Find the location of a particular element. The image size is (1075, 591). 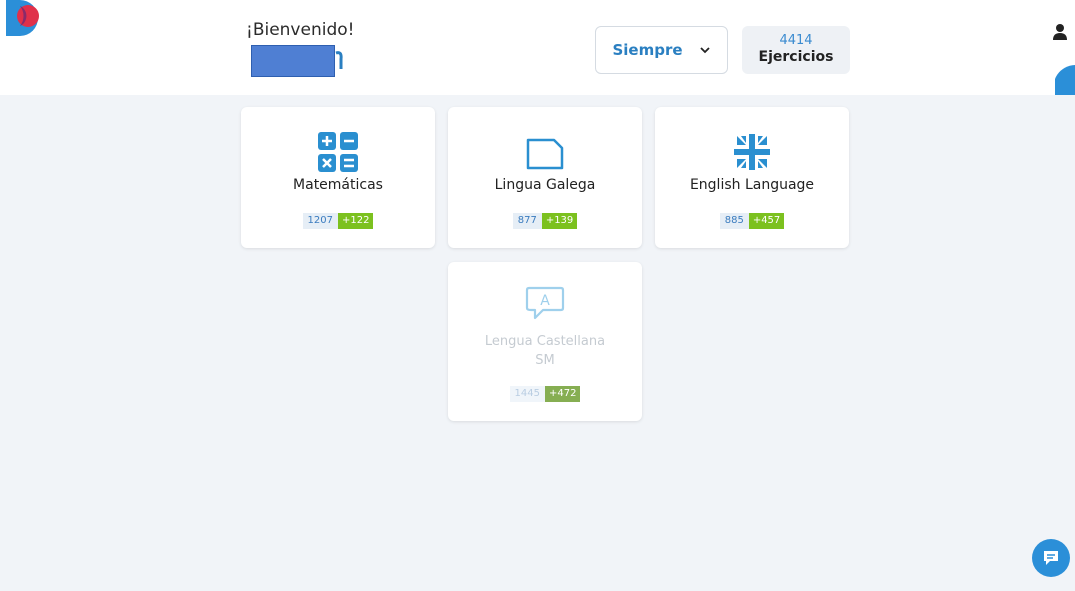

chat-icon is located at coordinates (1051, 558).